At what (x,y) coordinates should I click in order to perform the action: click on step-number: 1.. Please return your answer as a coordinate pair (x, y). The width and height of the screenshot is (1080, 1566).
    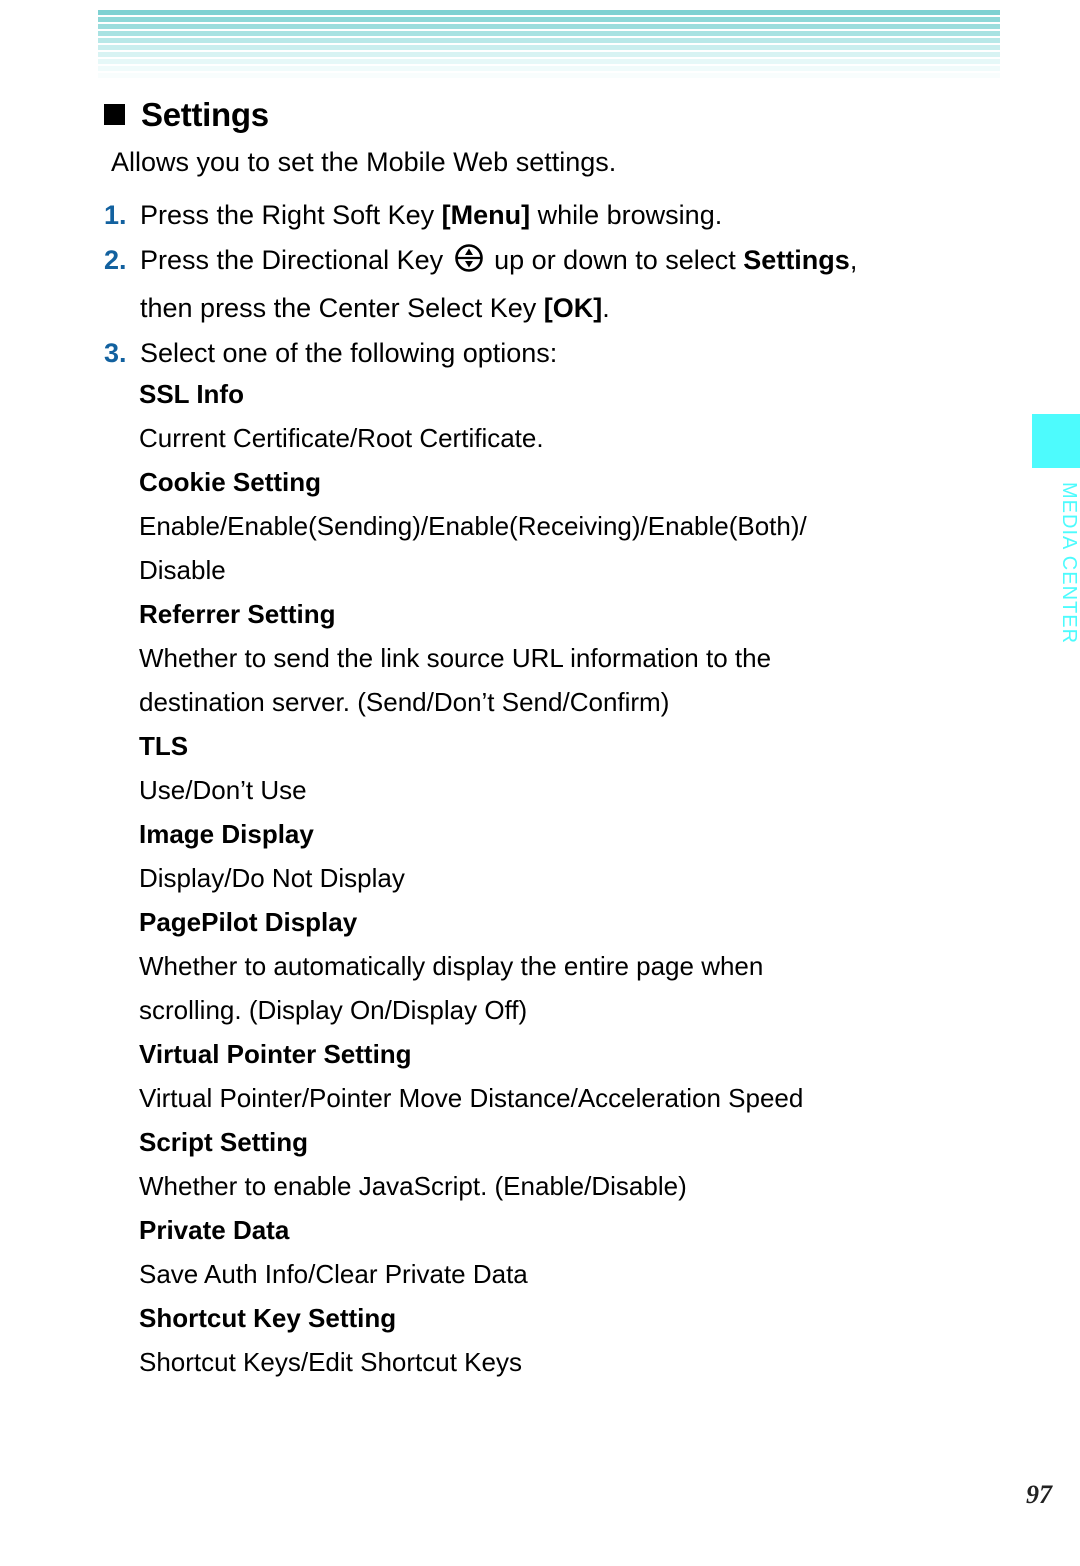
    Looking at the image, I should click on (115, 215).